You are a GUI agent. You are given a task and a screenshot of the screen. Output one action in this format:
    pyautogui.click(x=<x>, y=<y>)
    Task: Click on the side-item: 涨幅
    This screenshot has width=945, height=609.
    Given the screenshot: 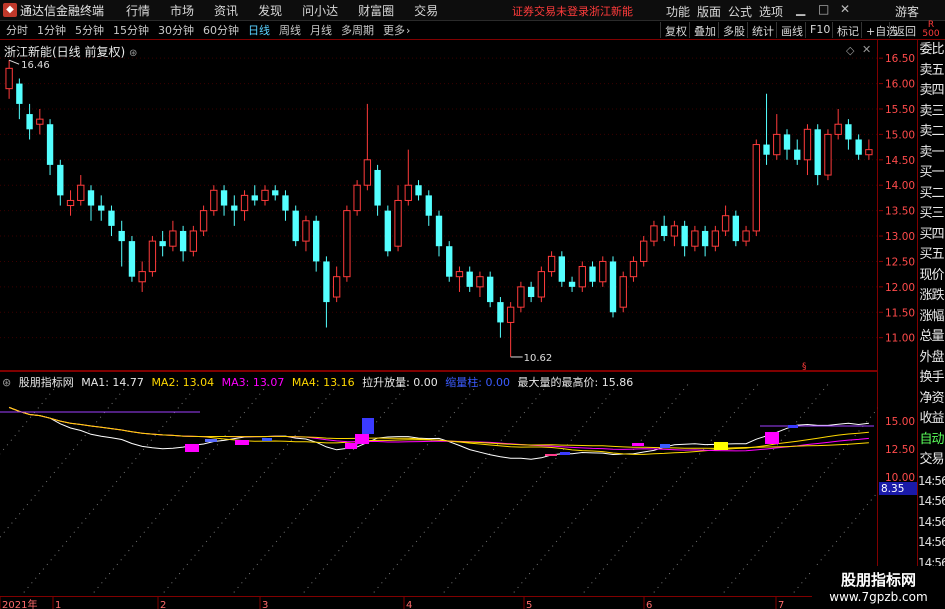 What is the action you would take?
    pyautogui.click(x=931, y=317)
    